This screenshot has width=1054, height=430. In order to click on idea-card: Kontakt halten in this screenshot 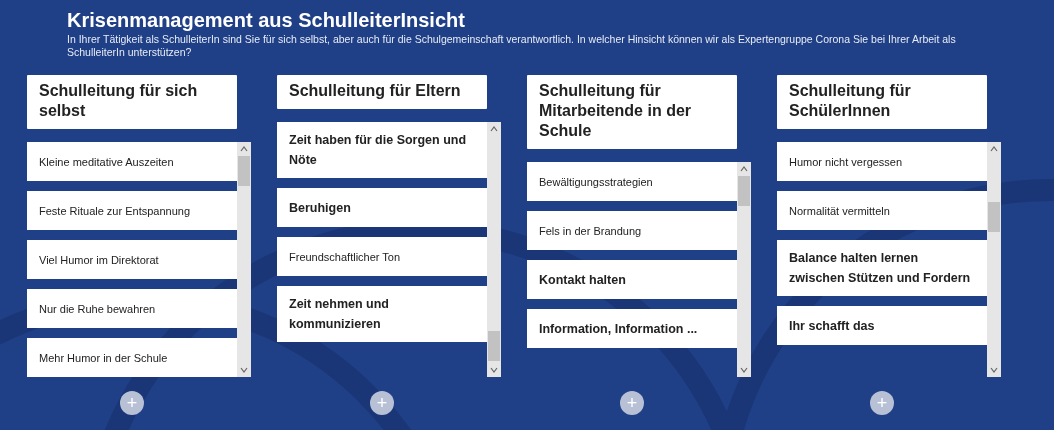, I will do `click(632, 279)`.